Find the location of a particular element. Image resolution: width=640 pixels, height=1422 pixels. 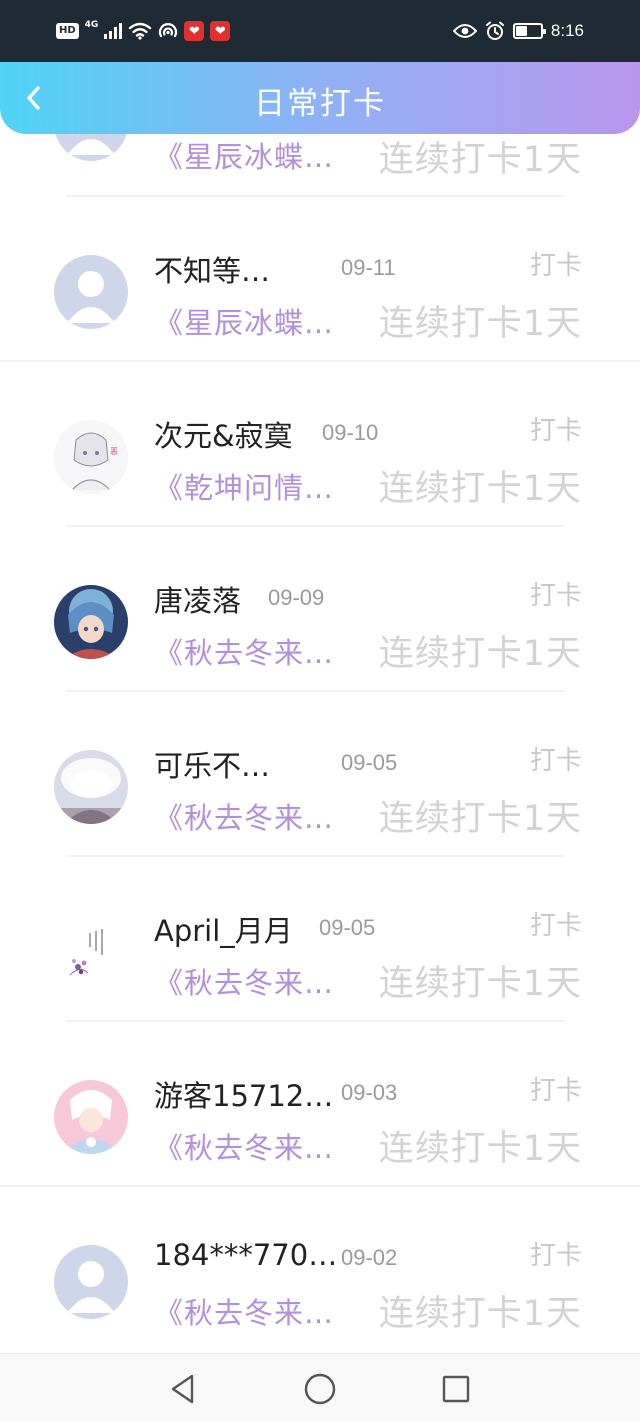

list-item: 恶 次元&寂寞 09-10 打卡 《乾坤问情… 连续打卡1天 is located at coordinates (320, 444).